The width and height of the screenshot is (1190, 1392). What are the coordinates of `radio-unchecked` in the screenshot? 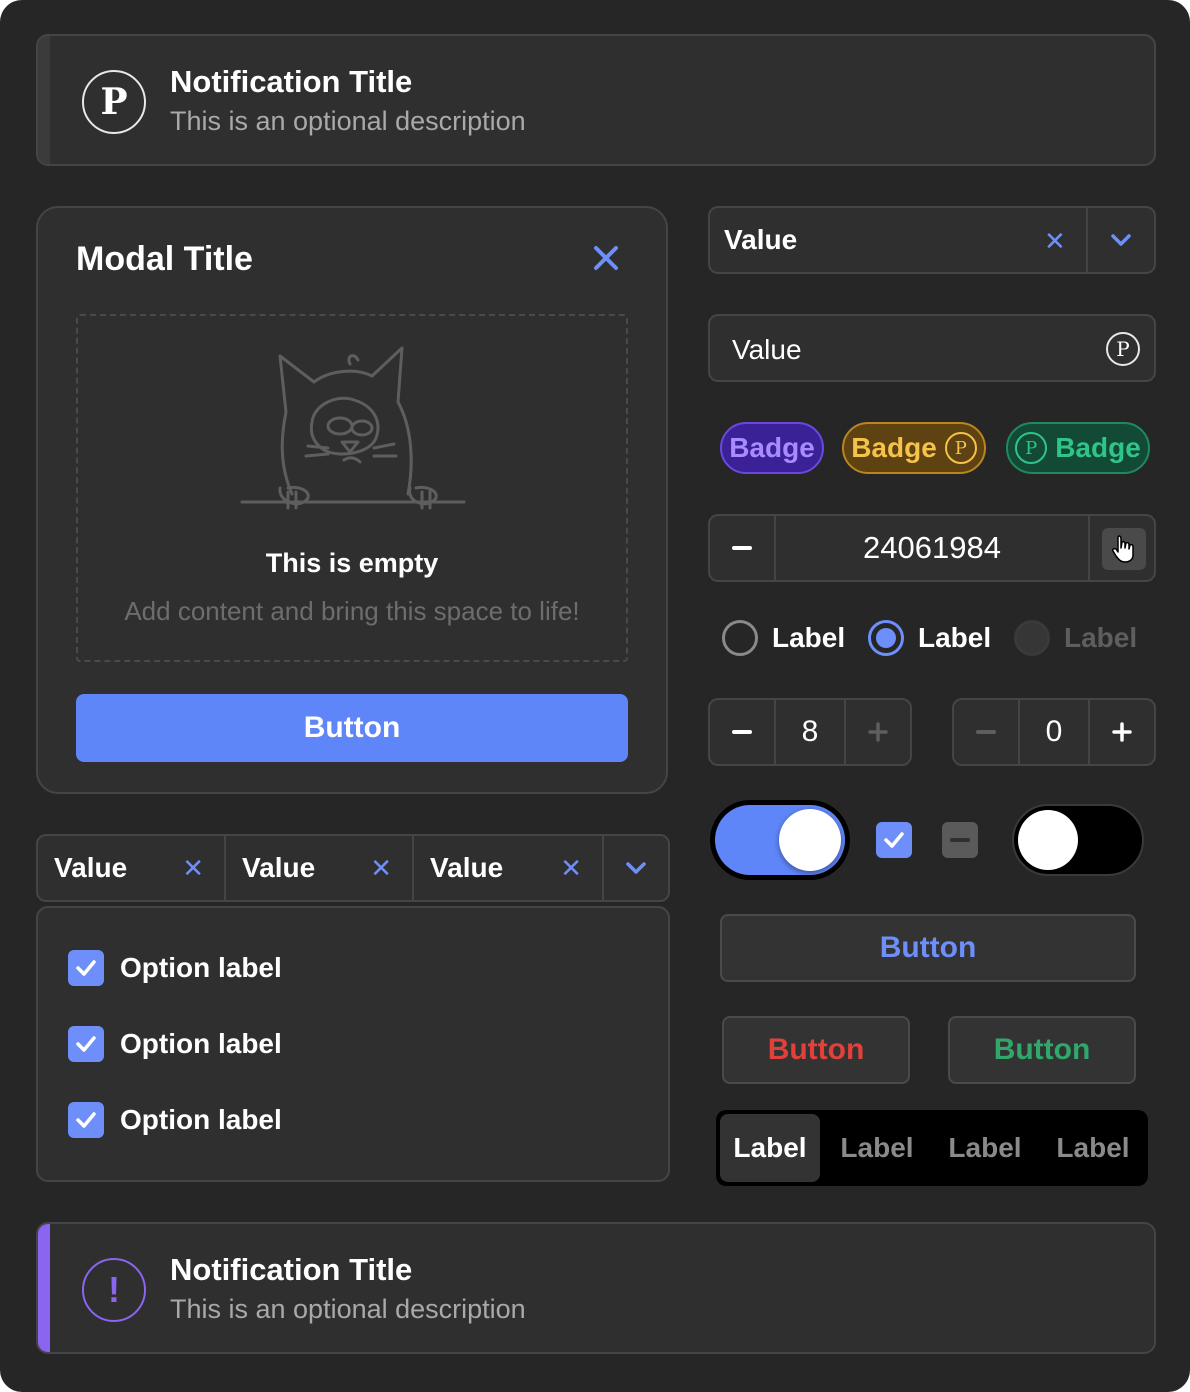 It's located at (740, 638).